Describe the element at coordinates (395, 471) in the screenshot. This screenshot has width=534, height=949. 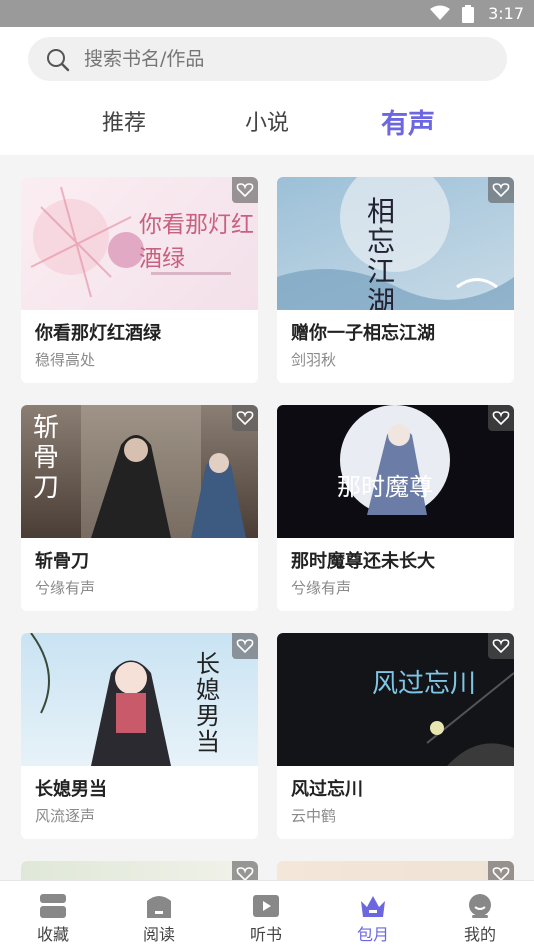
I see `book-cover: 那时魔尊` at that location.